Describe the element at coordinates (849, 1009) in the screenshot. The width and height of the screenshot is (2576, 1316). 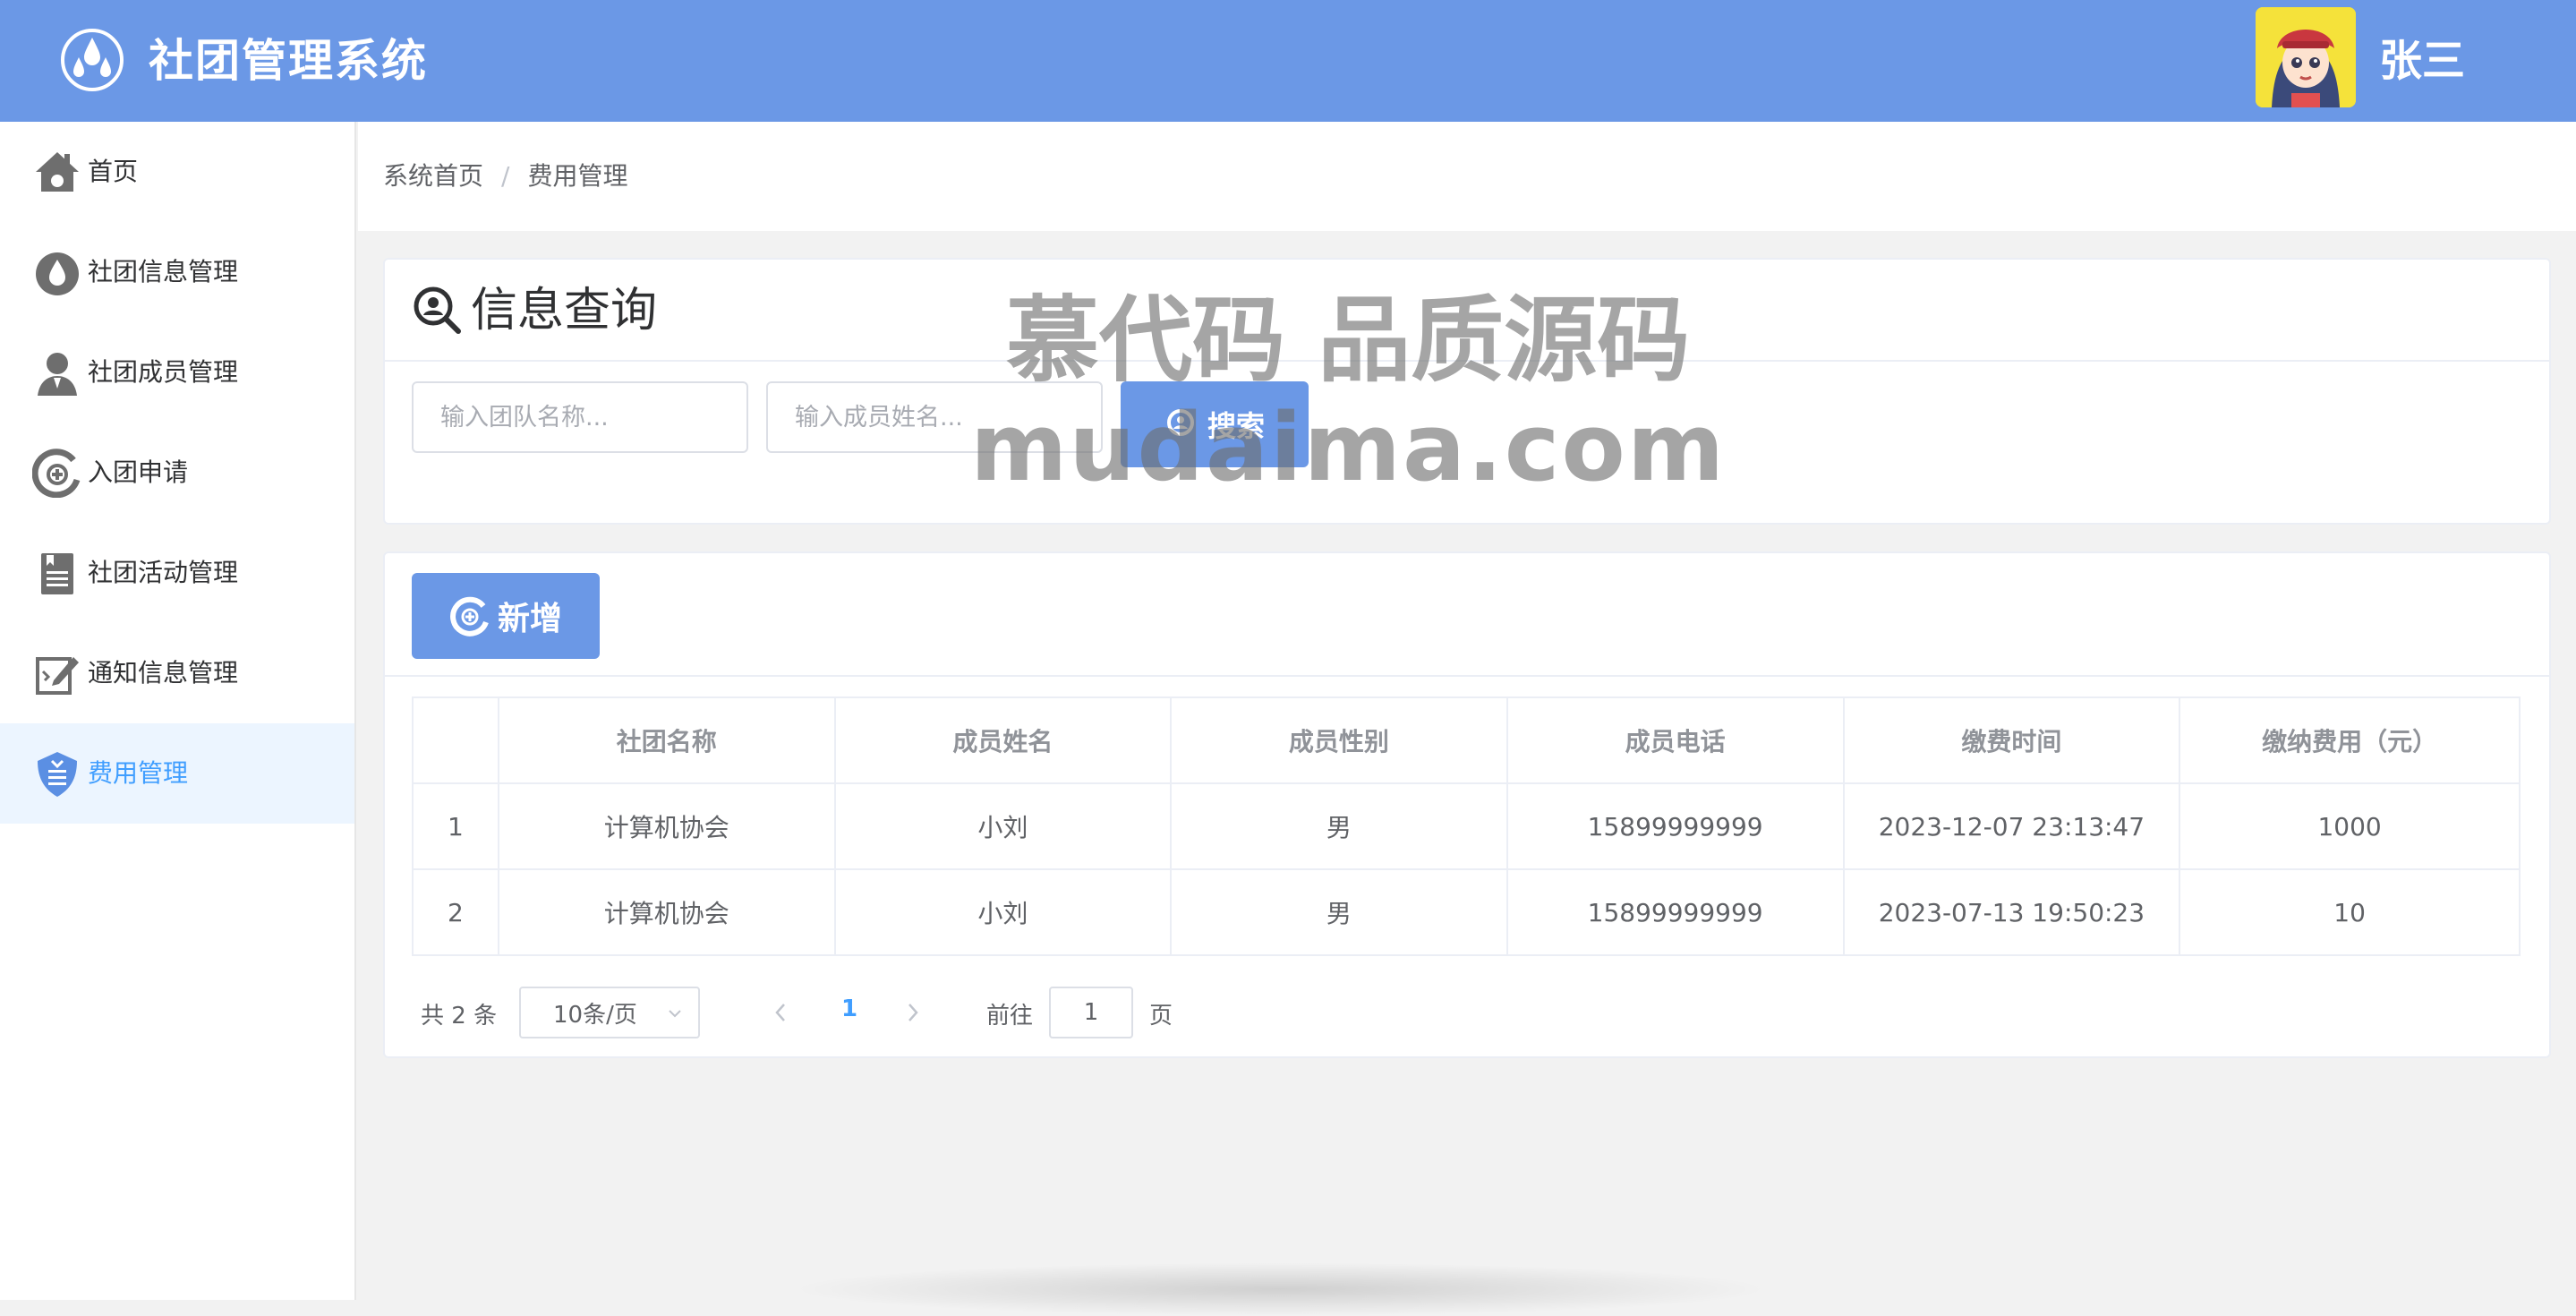
I see `page-number-current: 1` at that location.